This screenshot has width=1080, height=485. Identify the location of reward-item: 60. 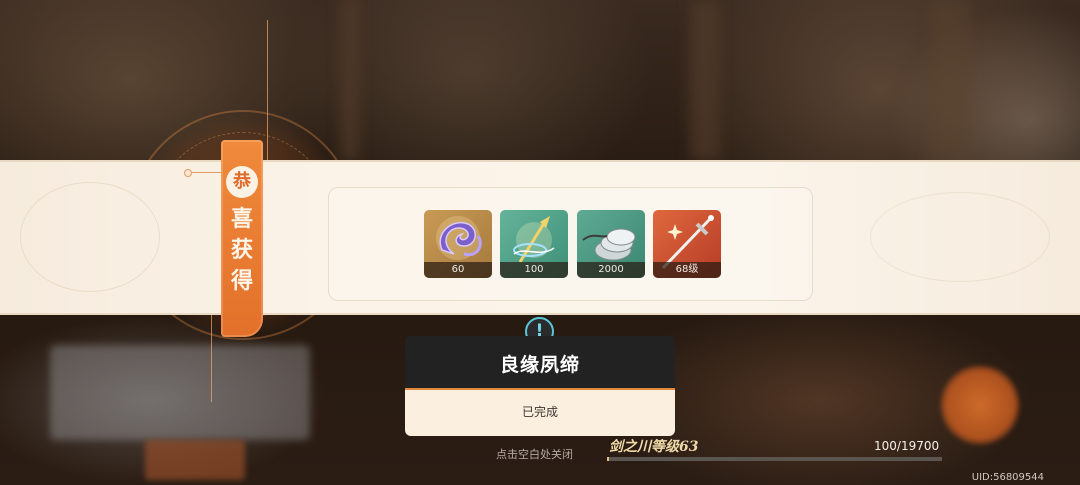
(458, 244).